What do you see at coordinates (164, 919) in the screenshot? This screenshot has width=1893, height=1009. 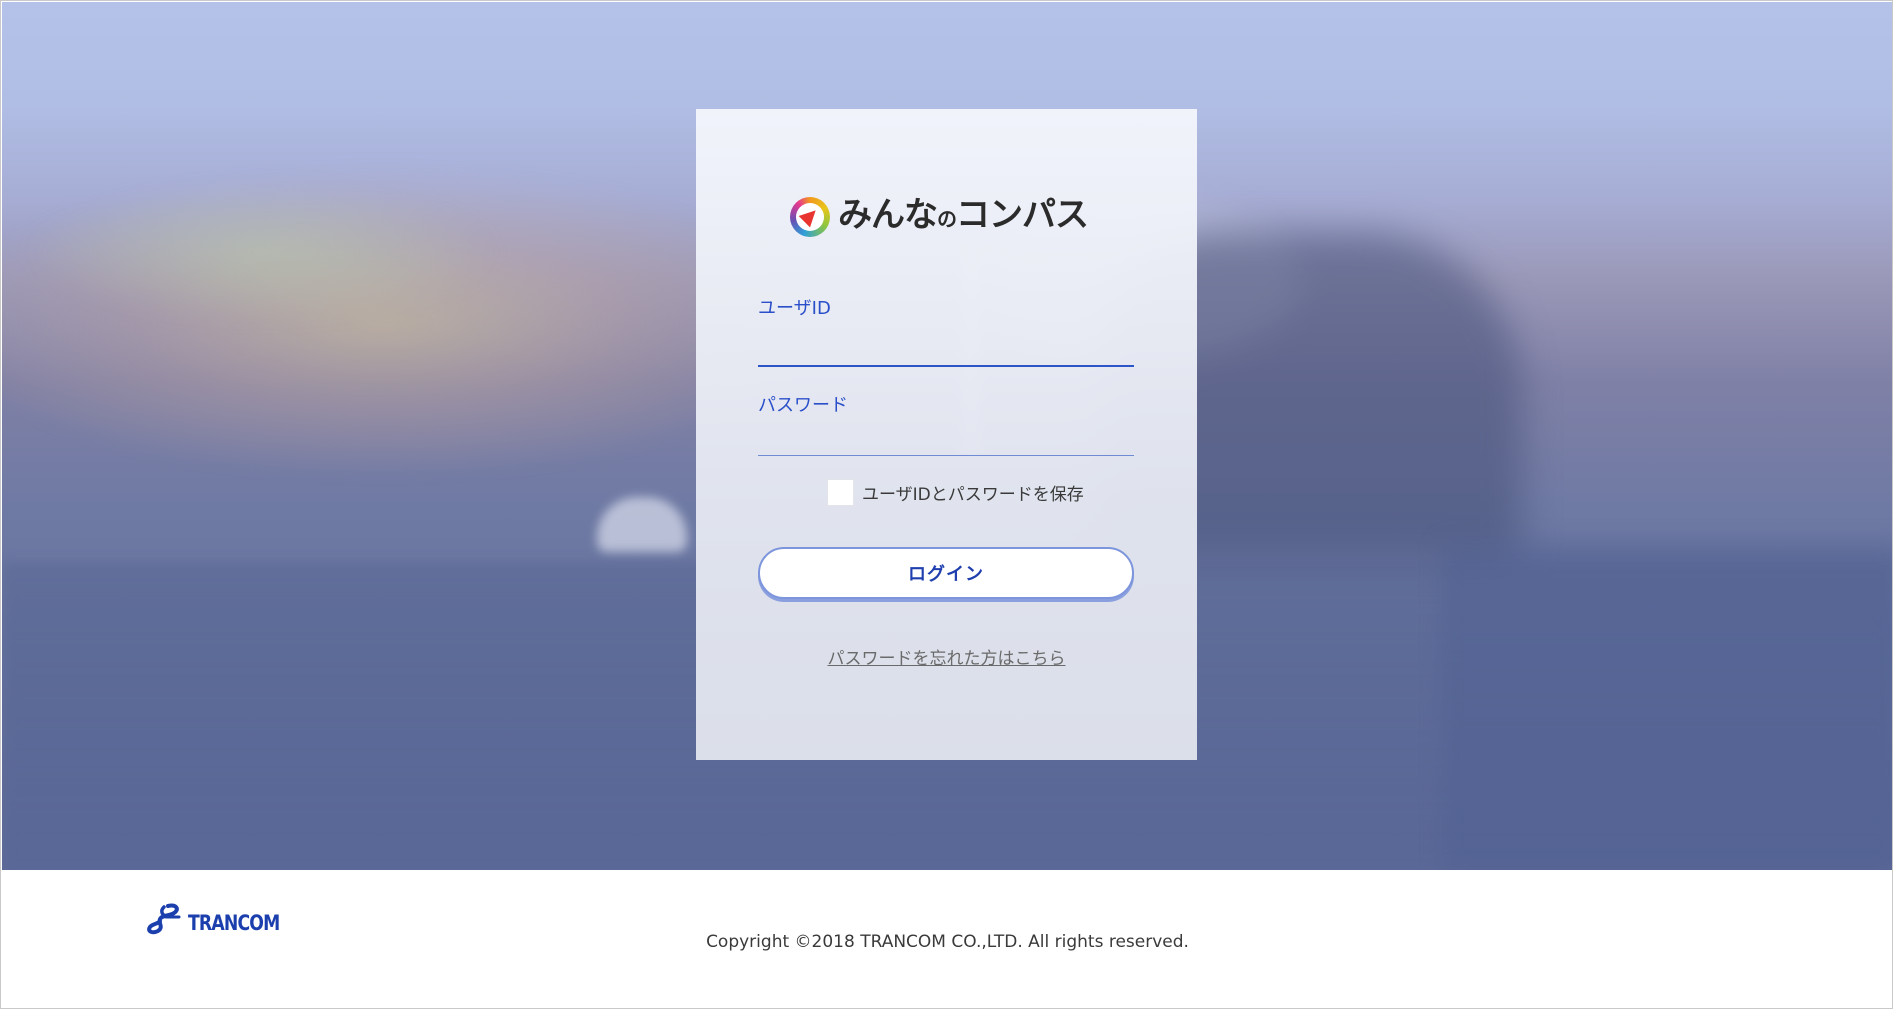 I see `trancom-logo-icon` at bounding box center [164, 919].